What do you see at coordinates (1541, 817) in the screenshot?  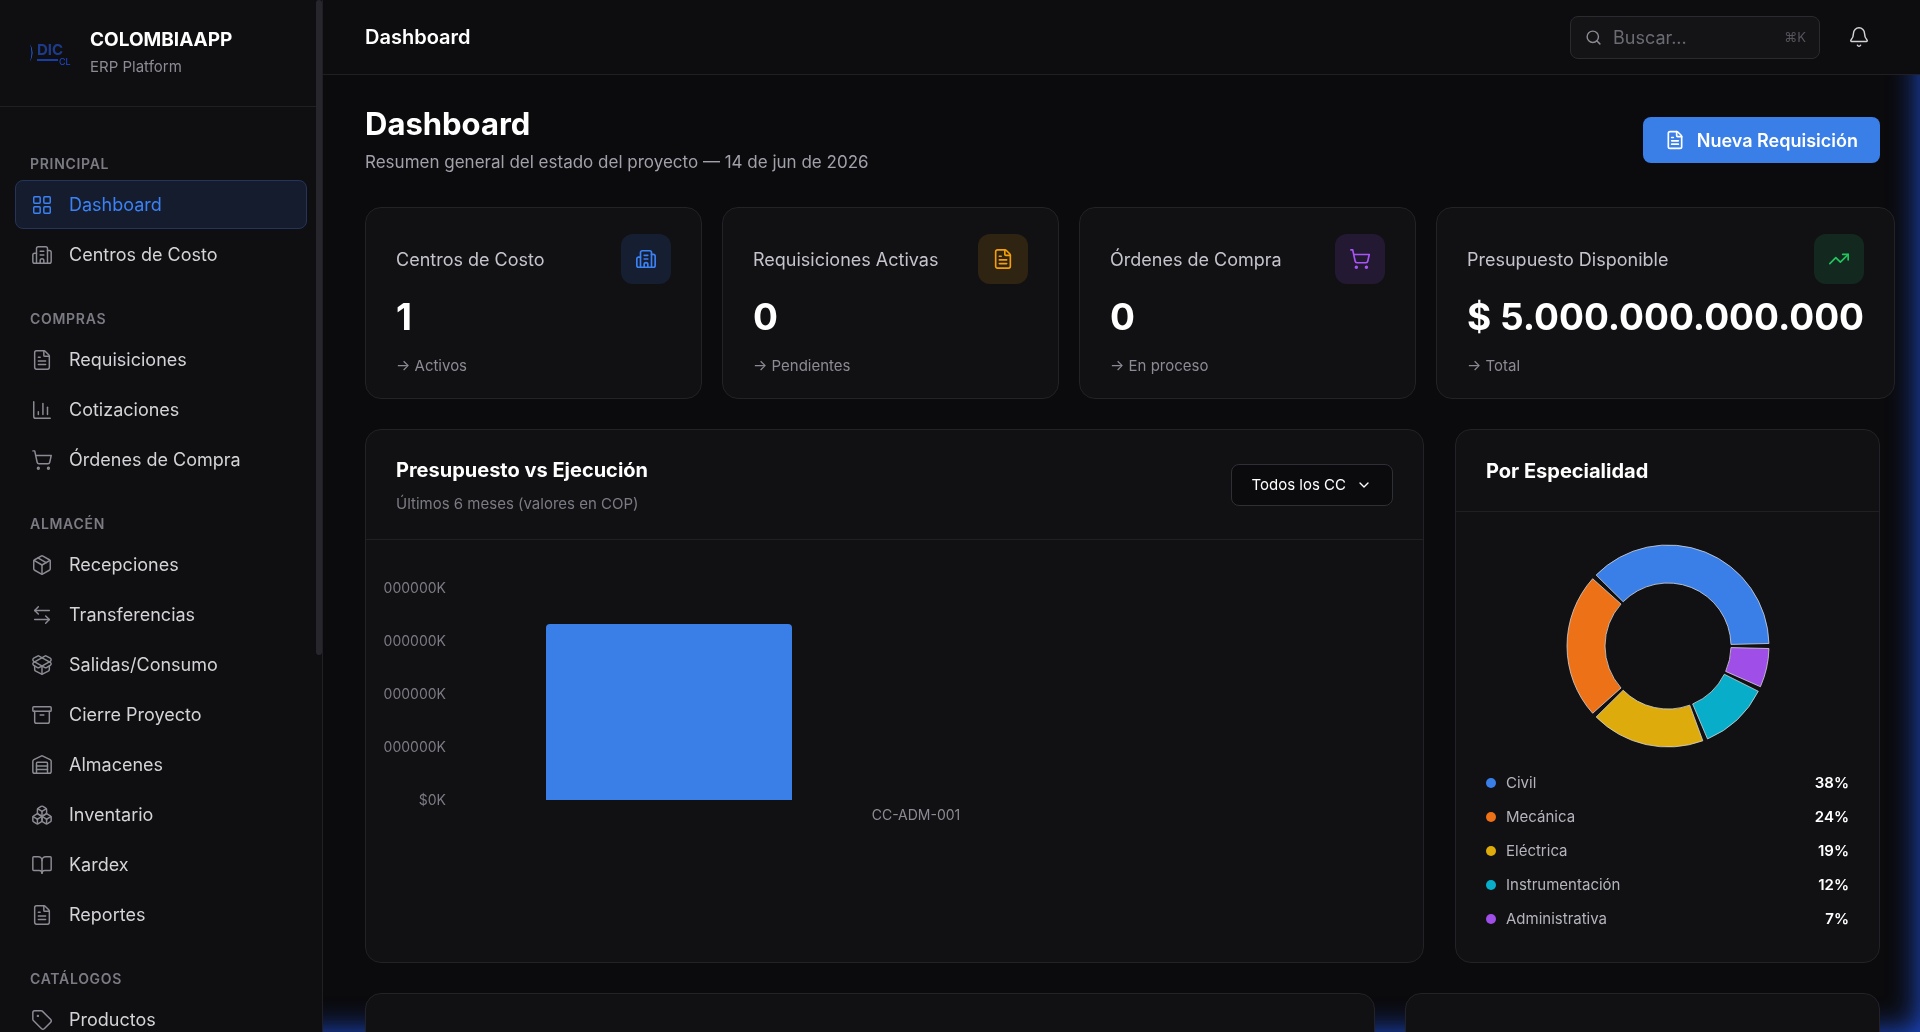 I see `legend-label: Mecánica` at bounding box center [1541, 817].